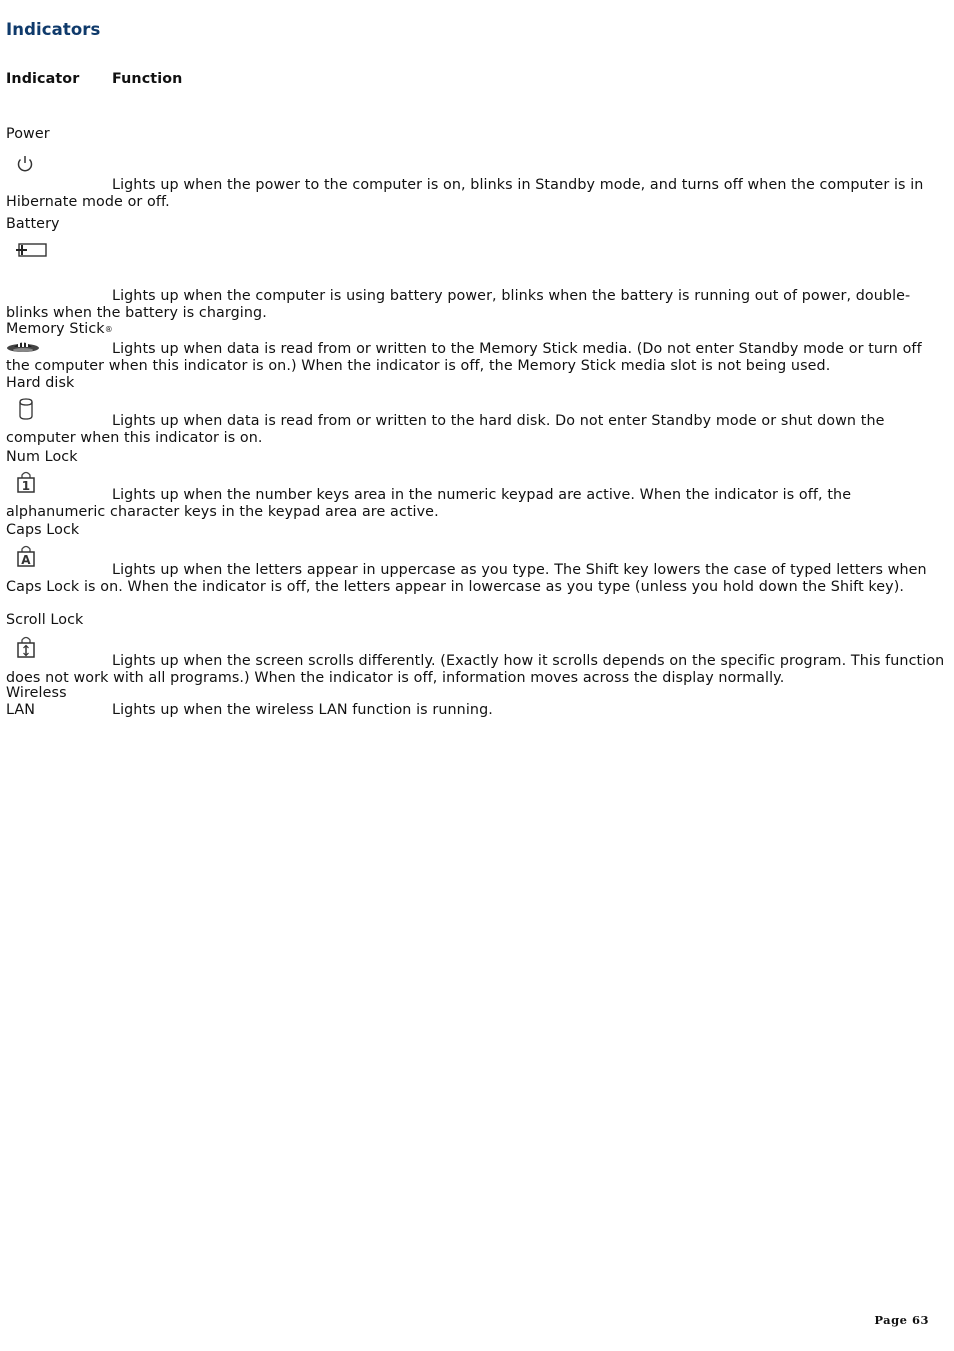  Describe the element at coordinates (26, 560) in the screenshot. I see `svg-text: A` at that location.